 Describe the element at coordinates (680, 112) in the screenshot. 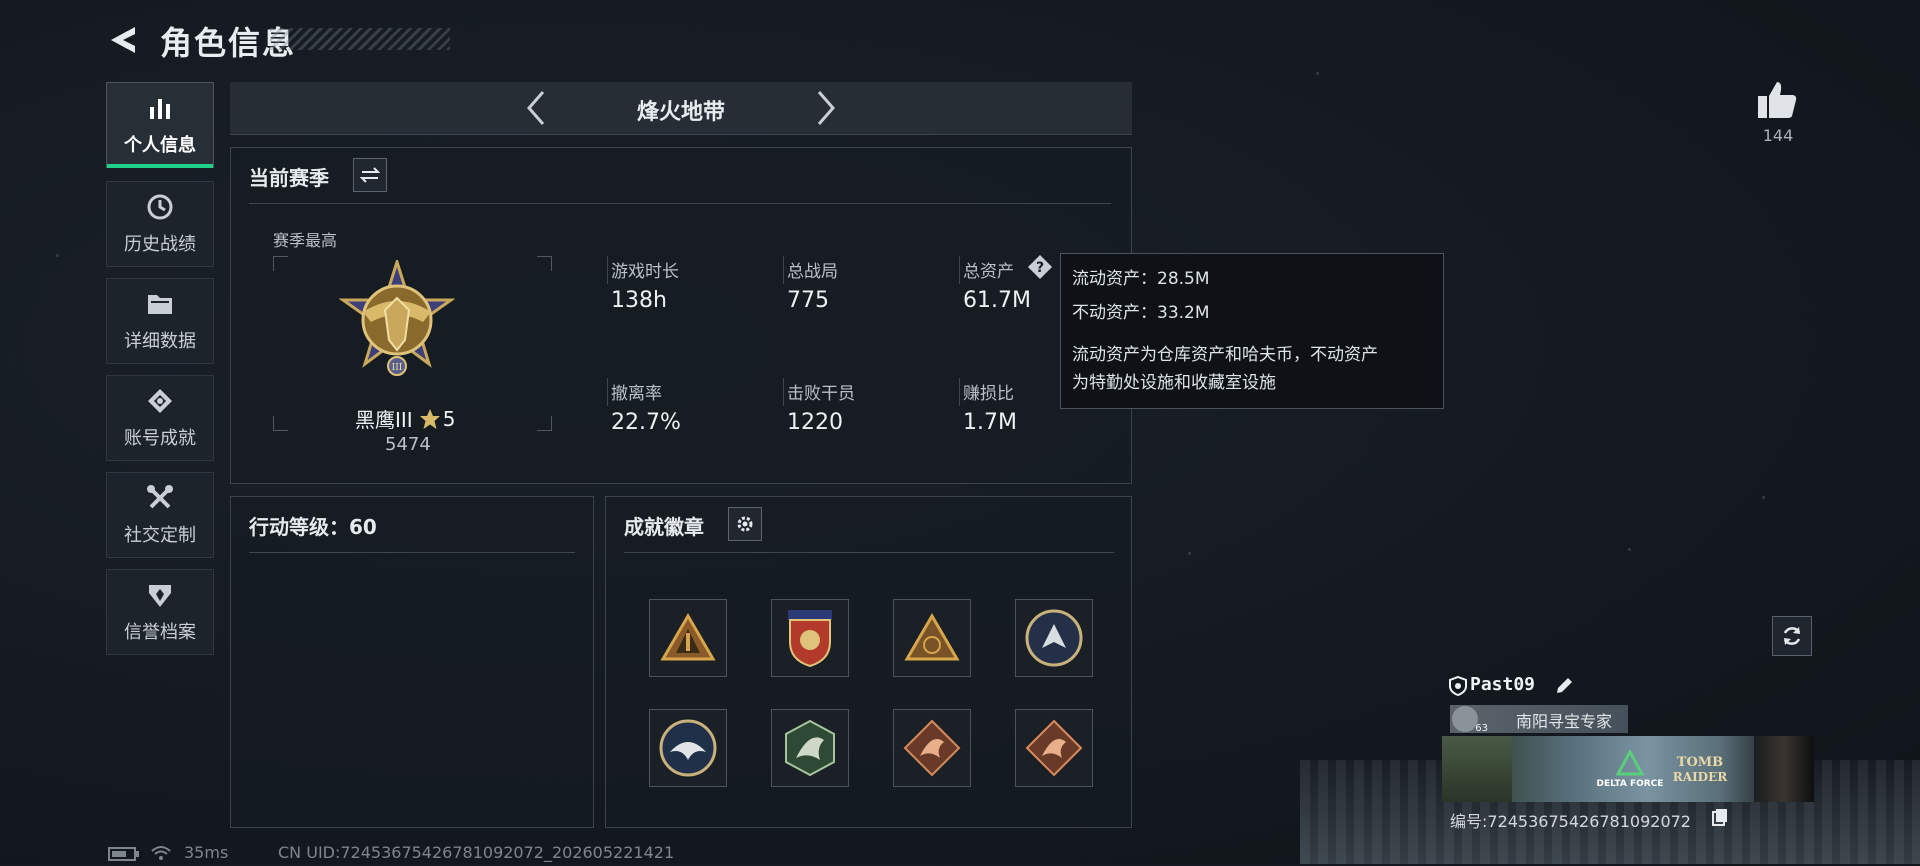

I see `mode-title: 烽火地带` at that location.